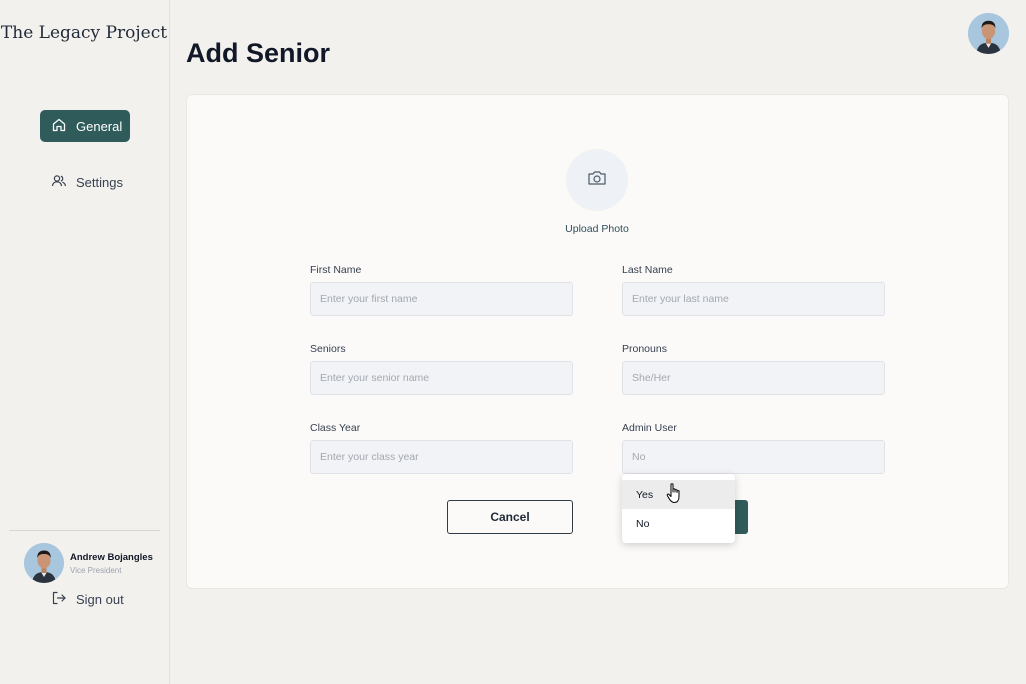 This screenshot has height=684, width=1026. What do you see at coordinates (441, 378) in the screenshot?
I see `seniors-input` at bounding box center [441, 378].